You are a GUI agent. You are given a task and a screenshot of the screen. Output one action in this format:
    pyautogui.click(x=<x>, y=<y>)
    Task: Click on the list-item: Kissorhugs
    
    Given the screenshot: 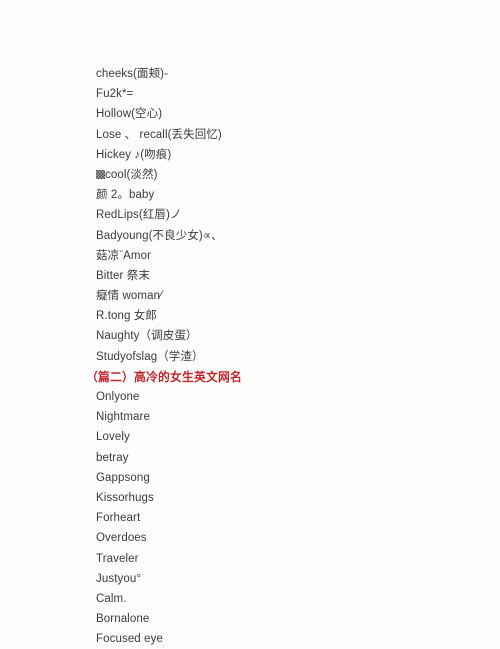 What is the action you would take?
    pyautogui.click(x=125, y=497)
    